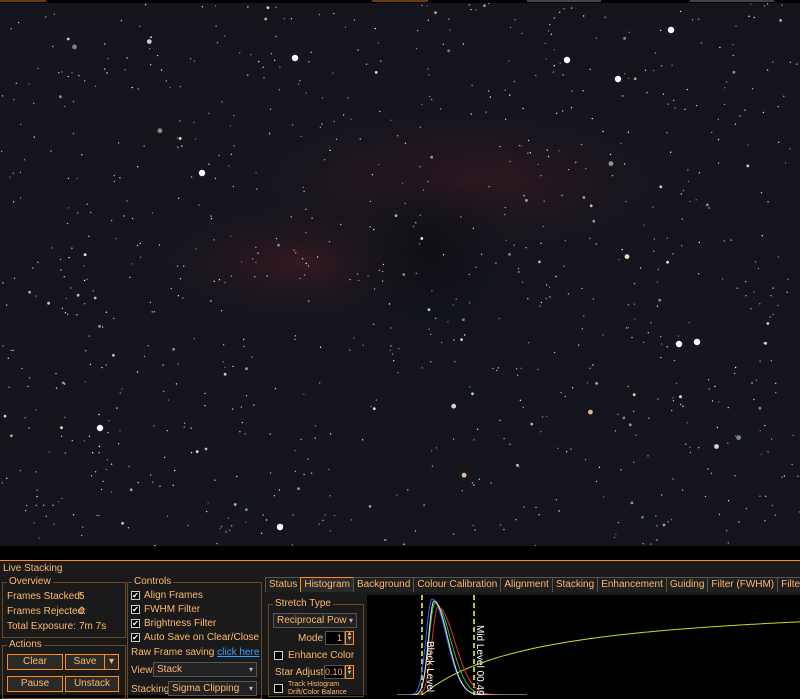 The image size is (800, 699). I want to click on pause-button: Pause, so click(35, 684).